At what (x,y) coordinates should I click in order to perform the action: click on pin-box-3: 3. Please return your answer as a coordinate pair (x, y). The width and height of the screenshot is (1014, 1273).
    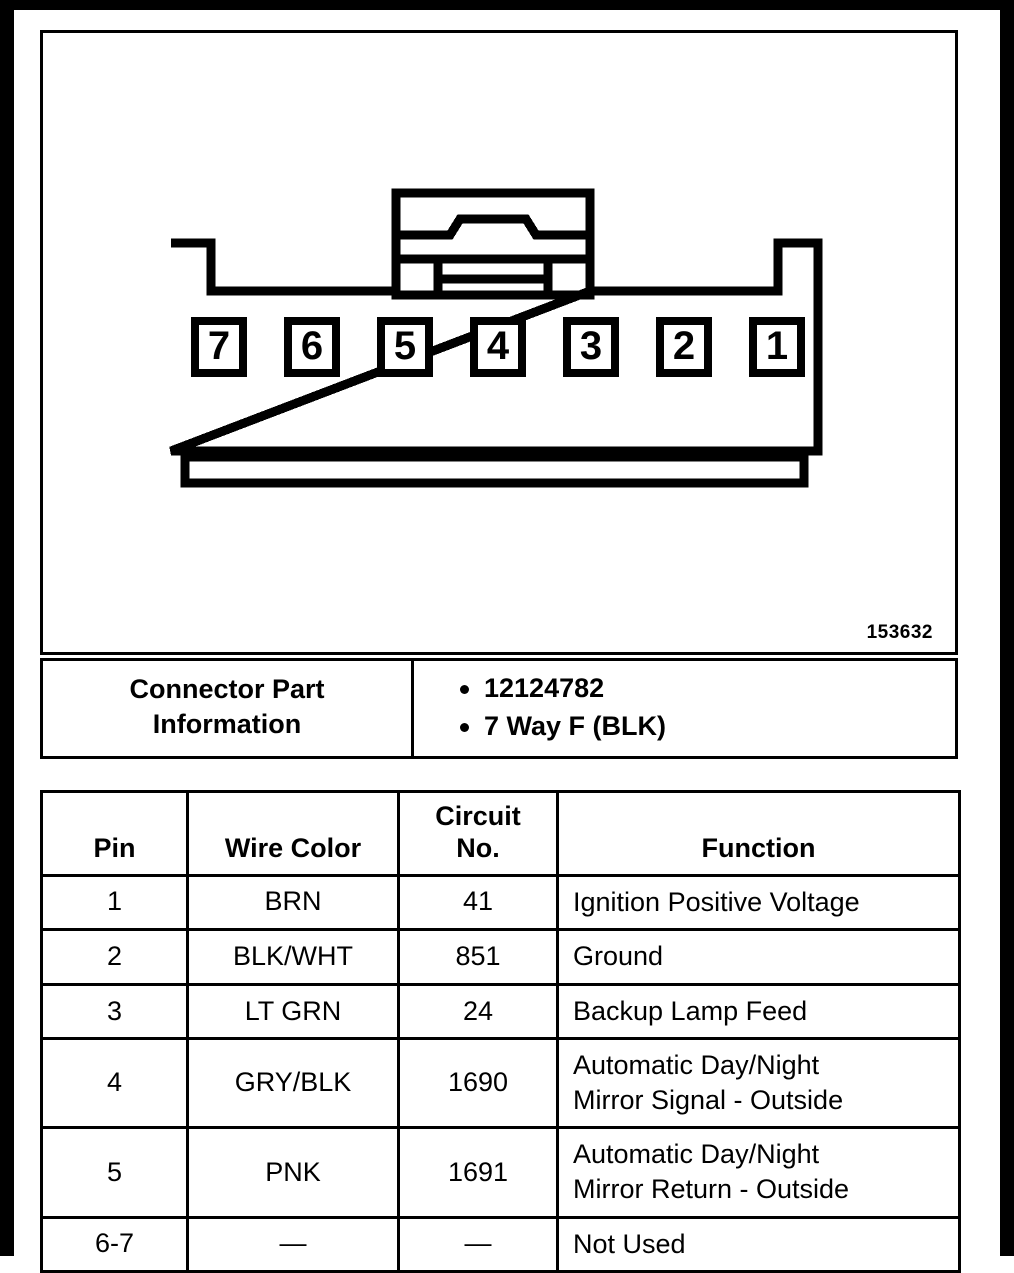
    Looking at the image, I should click on (591, 347).